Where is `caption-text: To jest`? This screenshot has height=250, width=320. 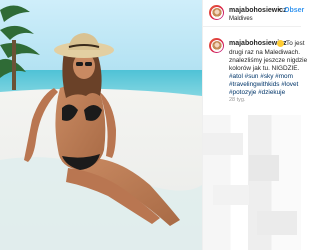 caption-text: To jest is located at coordinates (295, 43).